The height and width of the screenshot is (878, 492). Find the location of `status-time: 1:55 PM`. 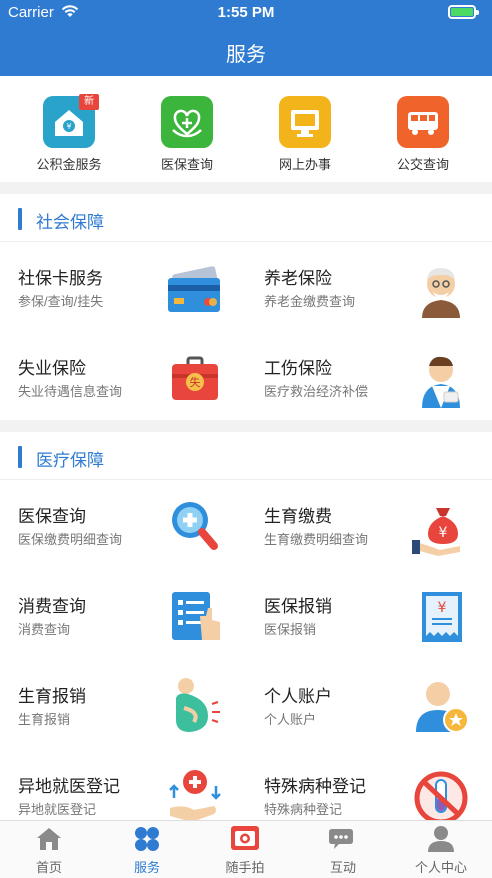

status-time: 1:55 PM is located at coordinates (246, 12).